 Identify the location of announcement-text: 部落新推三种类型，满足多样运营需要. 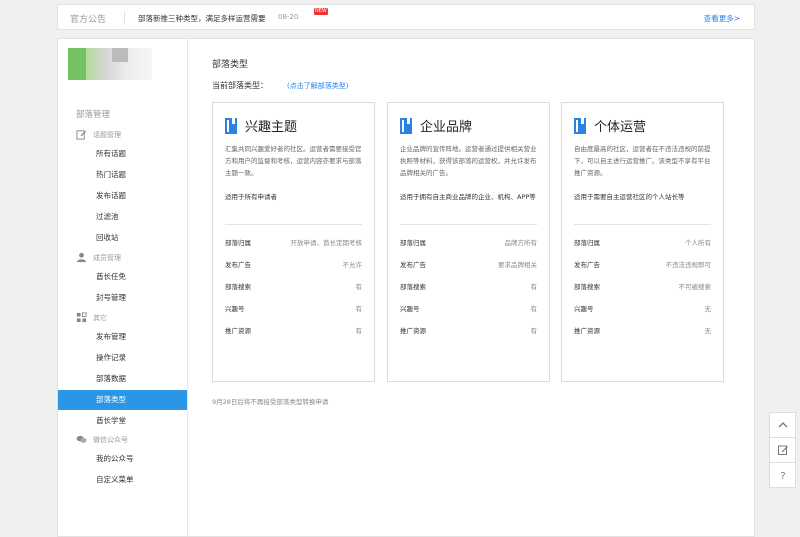
(202, 18).